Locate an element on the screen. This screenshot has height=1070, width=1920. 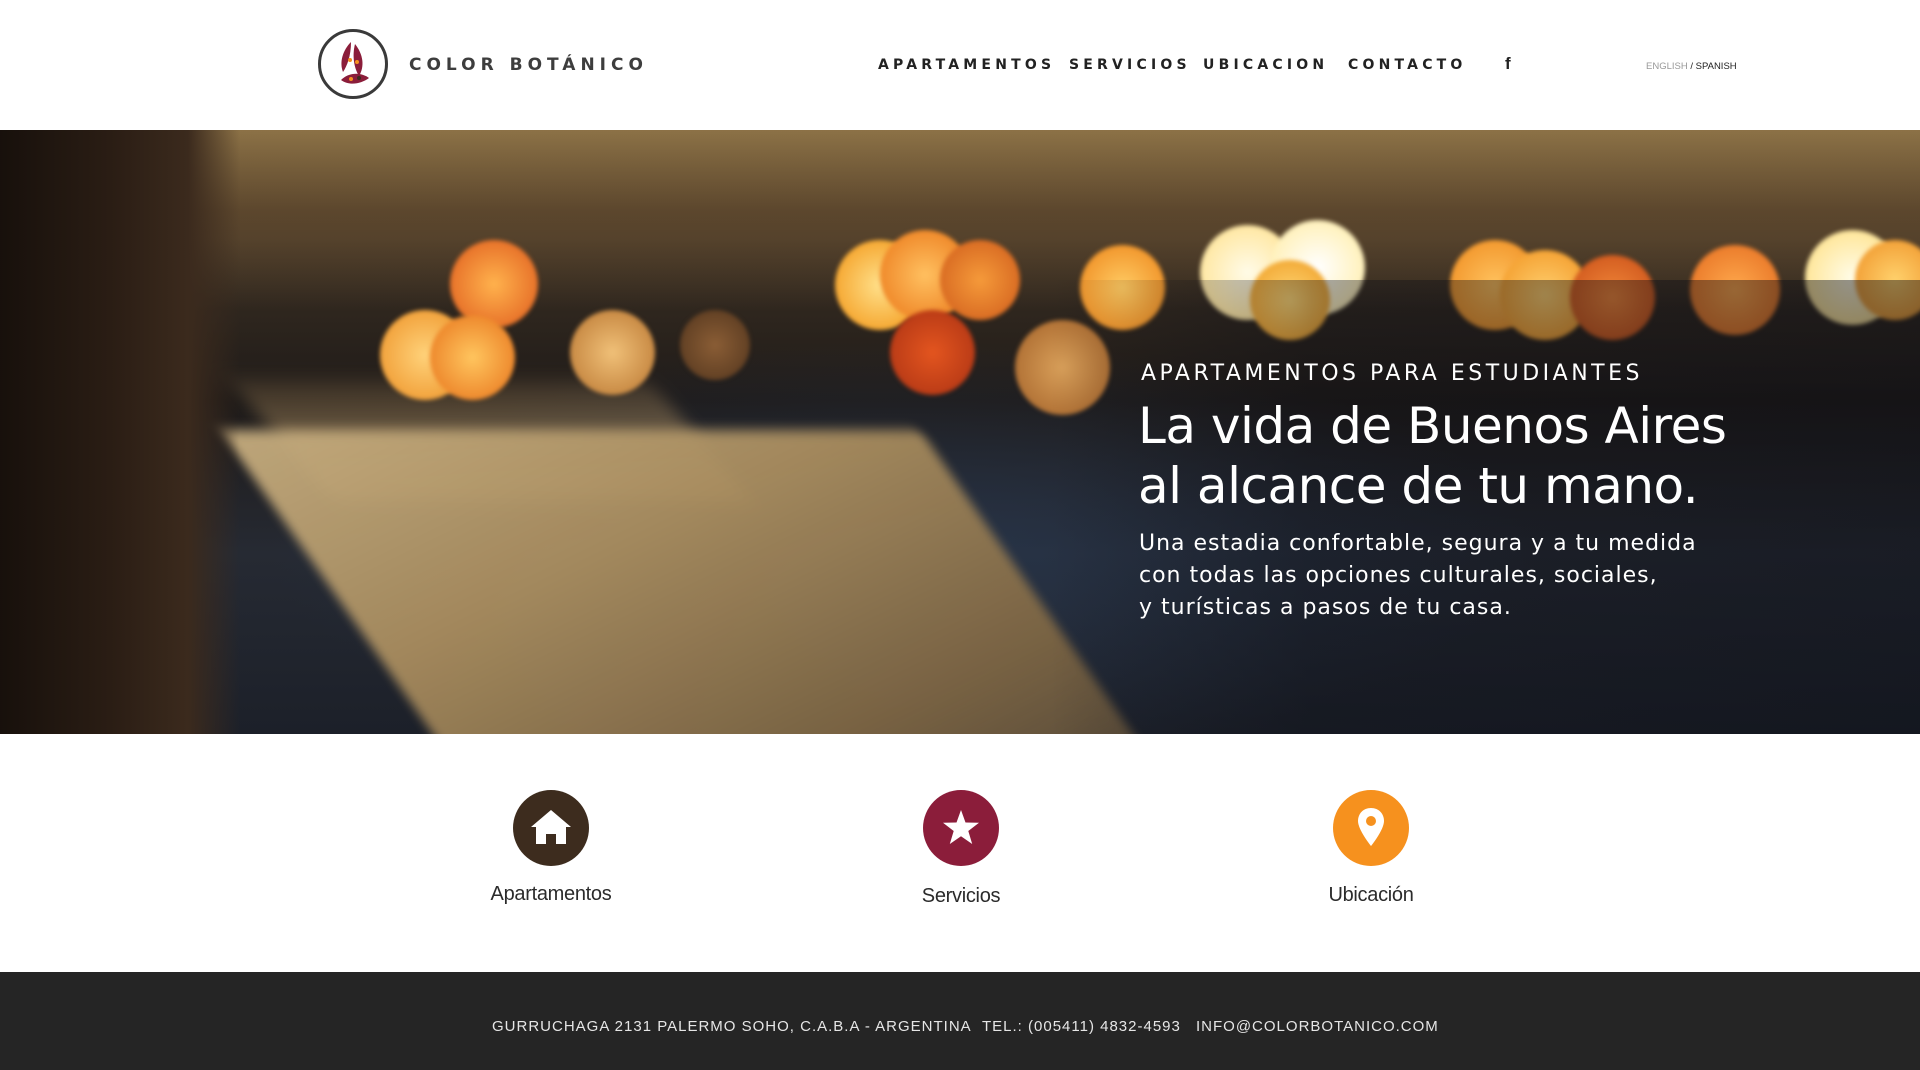
hero-title-line: al alcance de tu mano. is located at coordinates (1418, 486).